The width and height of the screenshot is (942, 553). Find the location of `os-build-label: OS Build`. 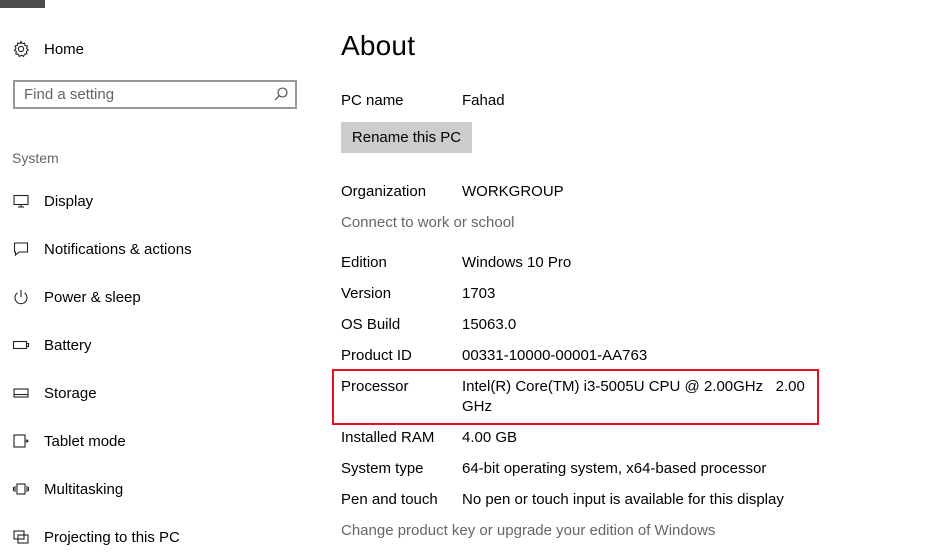

os-build-label: OS Build is located at coordinates (371, 324).